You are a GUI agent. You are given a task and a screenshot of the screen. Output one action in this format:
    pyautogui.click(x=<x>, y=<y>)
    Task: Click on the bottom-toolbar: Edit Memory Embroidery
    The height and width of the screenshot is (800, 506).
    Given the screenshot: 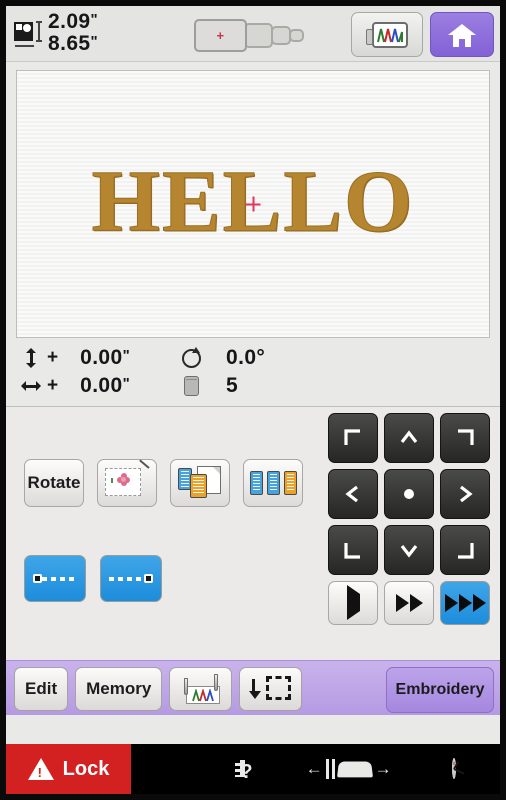 What is the action you would take?
    pyautogui.click(x=253, y=687)
    